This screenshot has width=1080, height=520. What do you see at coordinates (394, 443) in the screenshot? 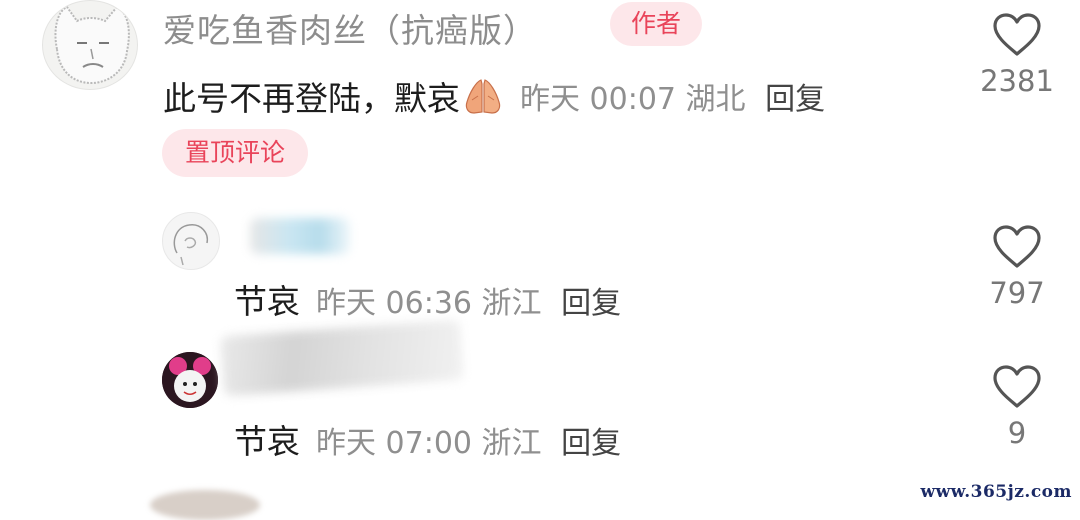
I see `reply-time: 昨天 07:00` at bounding box center [394, 443].